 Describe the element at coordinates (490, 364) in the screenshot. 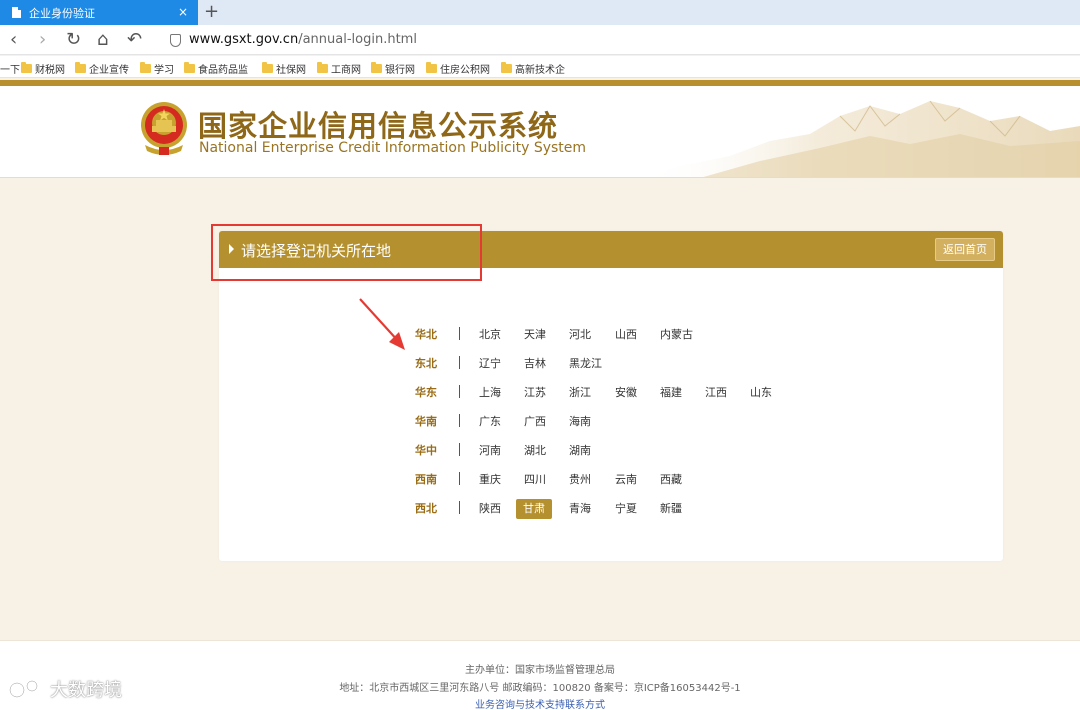

I see `province-link: 辽宁` at that location.